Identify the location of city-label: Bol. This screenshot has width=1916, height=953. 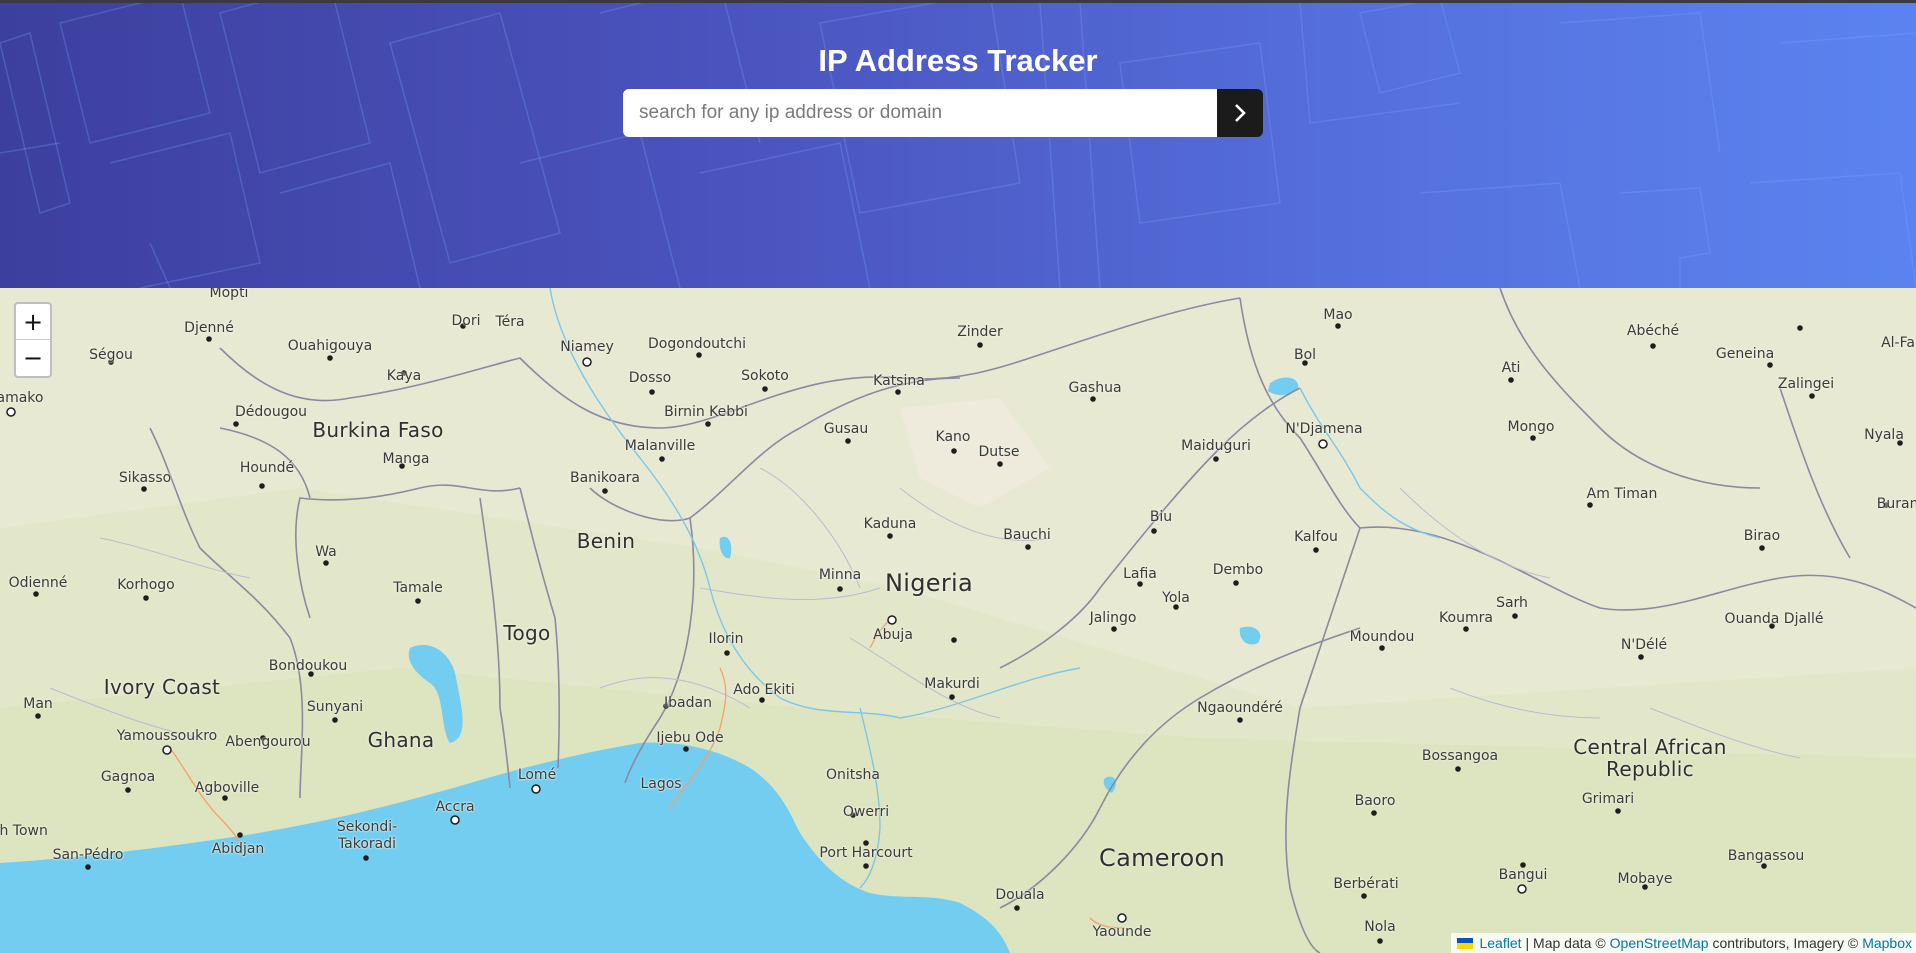
(1305, 355).